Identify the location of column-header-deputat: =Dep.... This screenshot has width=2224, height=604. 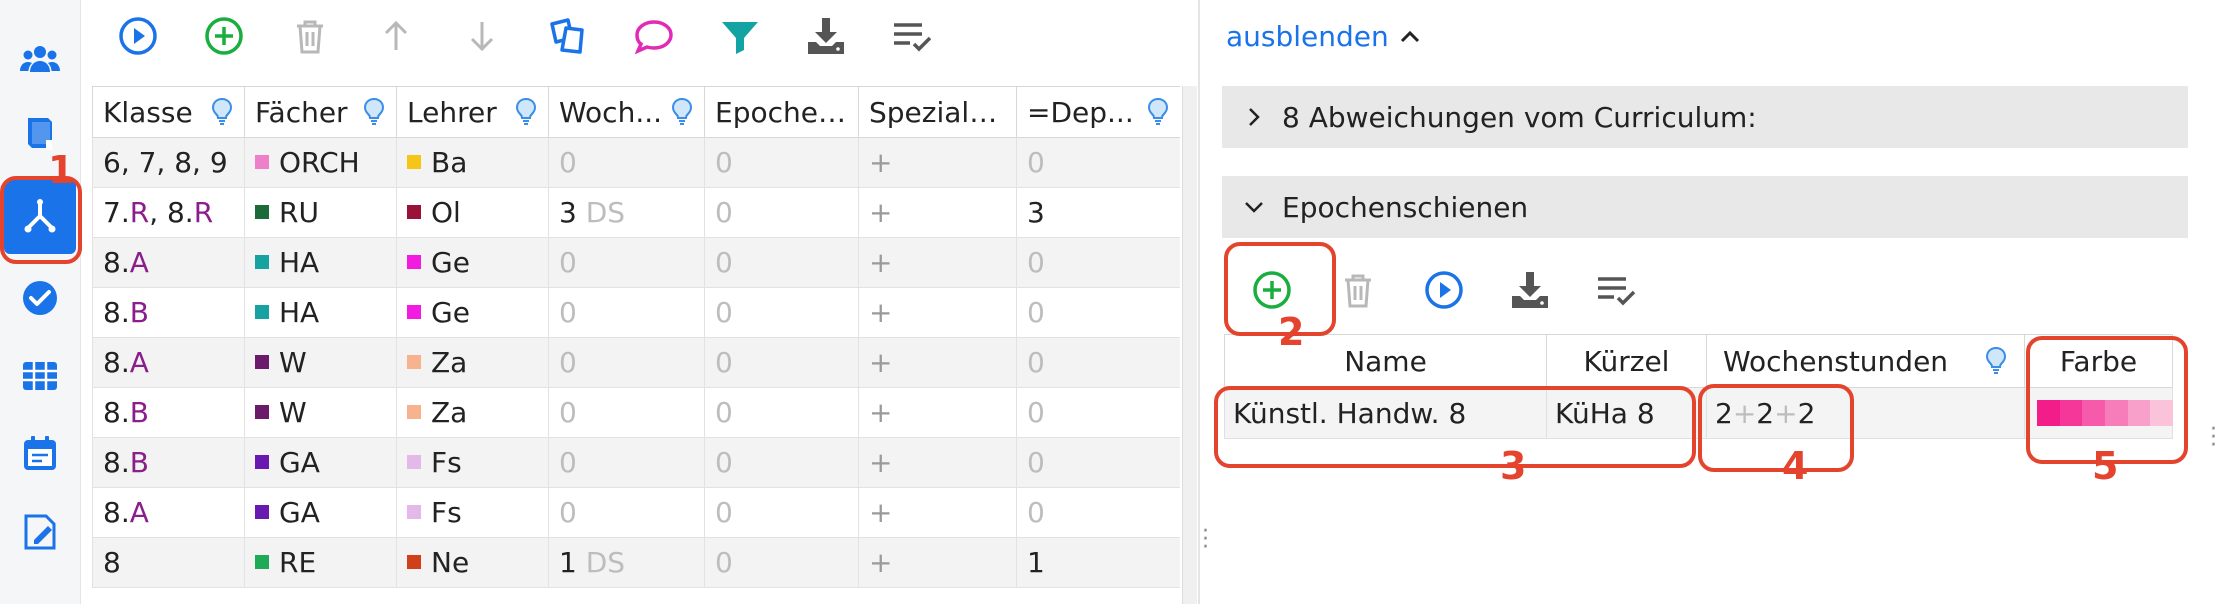
(1098, 112).